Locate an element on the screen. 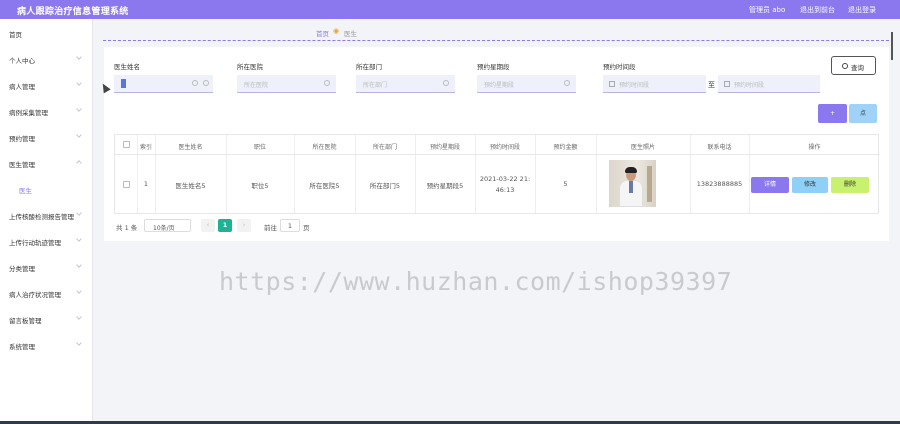 This screenshot has width=900, height=424. time-end-input: 预约时间段 is located at coordinates (769, 84).